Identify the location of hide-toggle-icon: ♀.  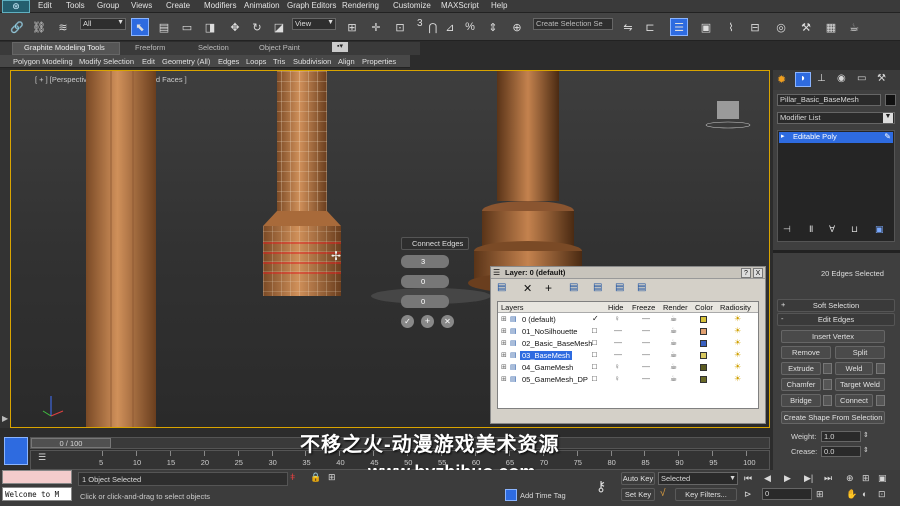
(617, 366).